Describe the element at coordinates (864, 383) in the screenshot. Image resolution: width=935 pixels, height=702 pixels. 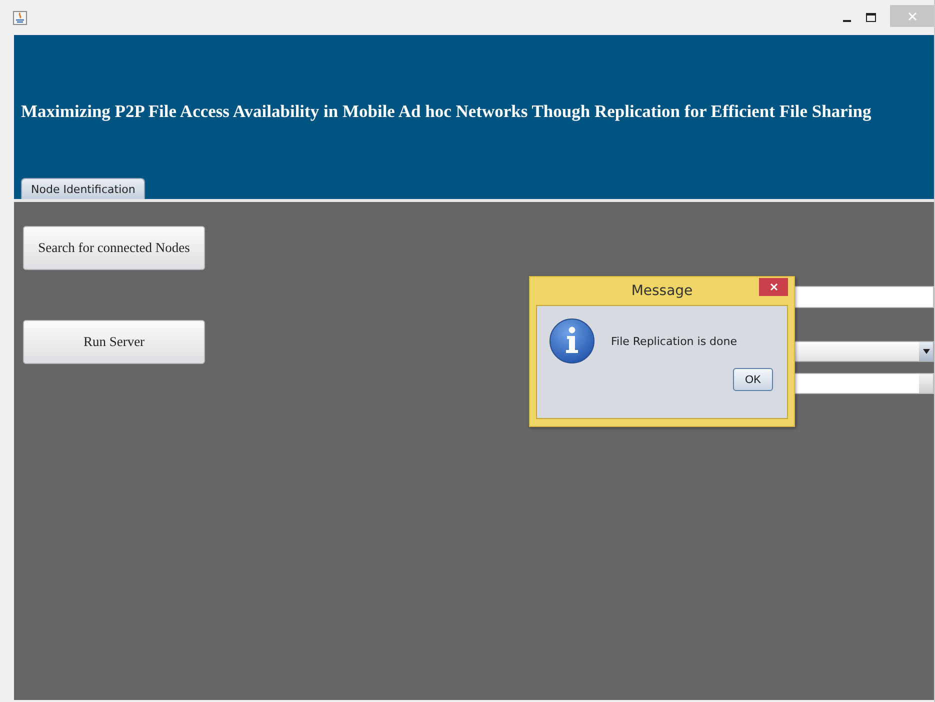
I see `spinner-field` at that location.